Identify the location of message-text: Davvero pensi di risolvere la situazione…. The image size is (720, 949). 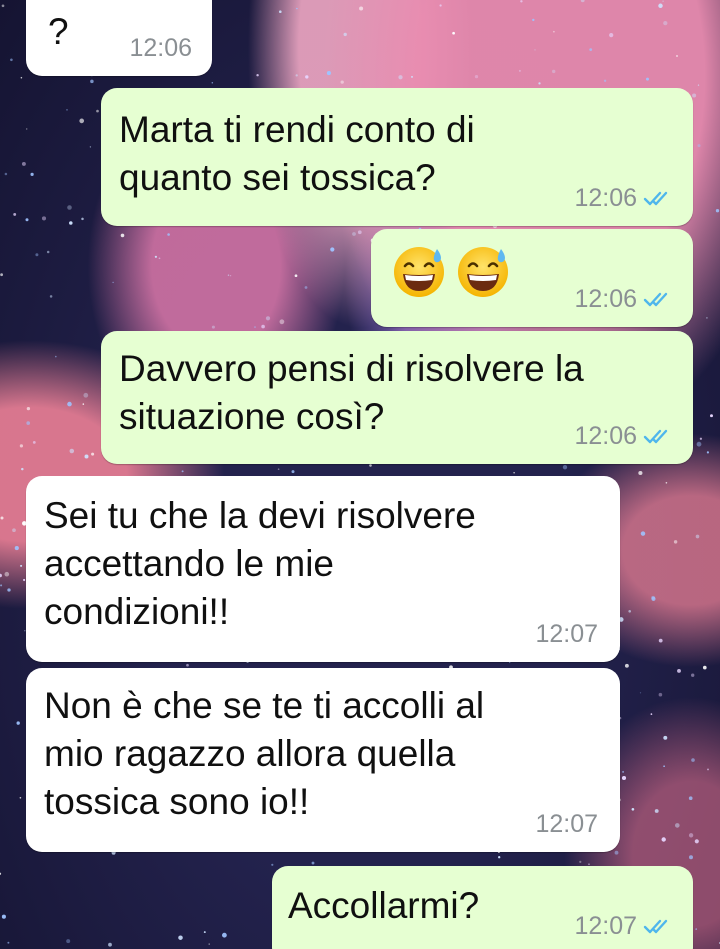
(351, 392).